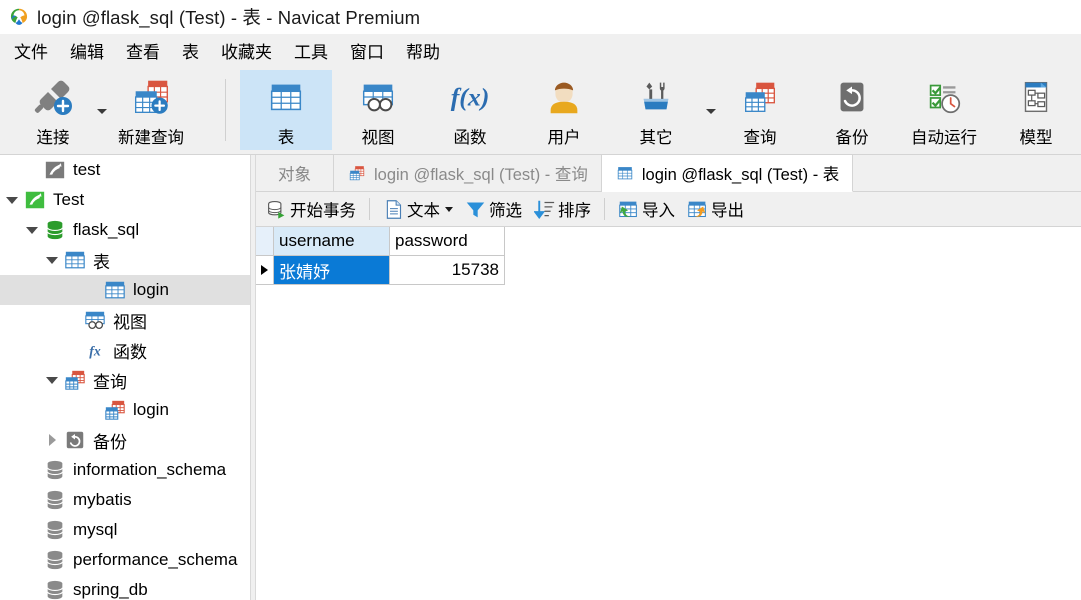  What do you see at coordinates (852, 138) in the screenshot?
I see `ribbon-backup-label: 备份` at bounding box center [852, 138].